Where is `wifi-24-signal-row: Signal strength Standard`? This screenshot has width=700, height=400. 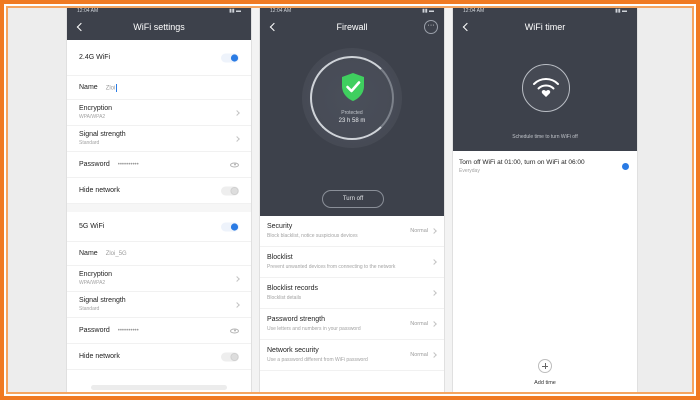 wifi-24-signal-row: Signal strength Standard is located at coordinates (159, 139).